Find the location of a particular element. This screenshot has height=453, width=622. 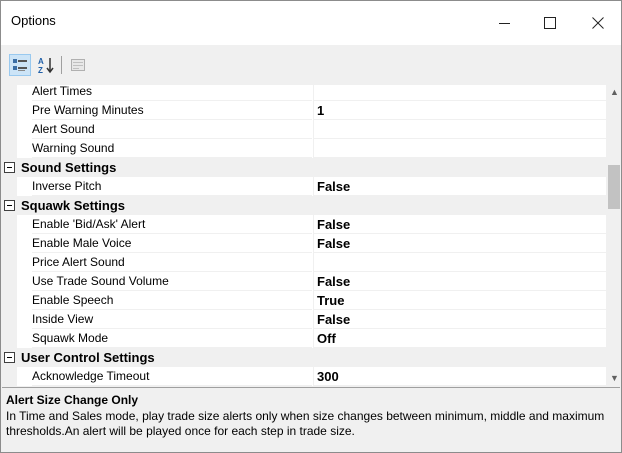

property-row: Squawk Mode Off is located at coordinates (304, 338).